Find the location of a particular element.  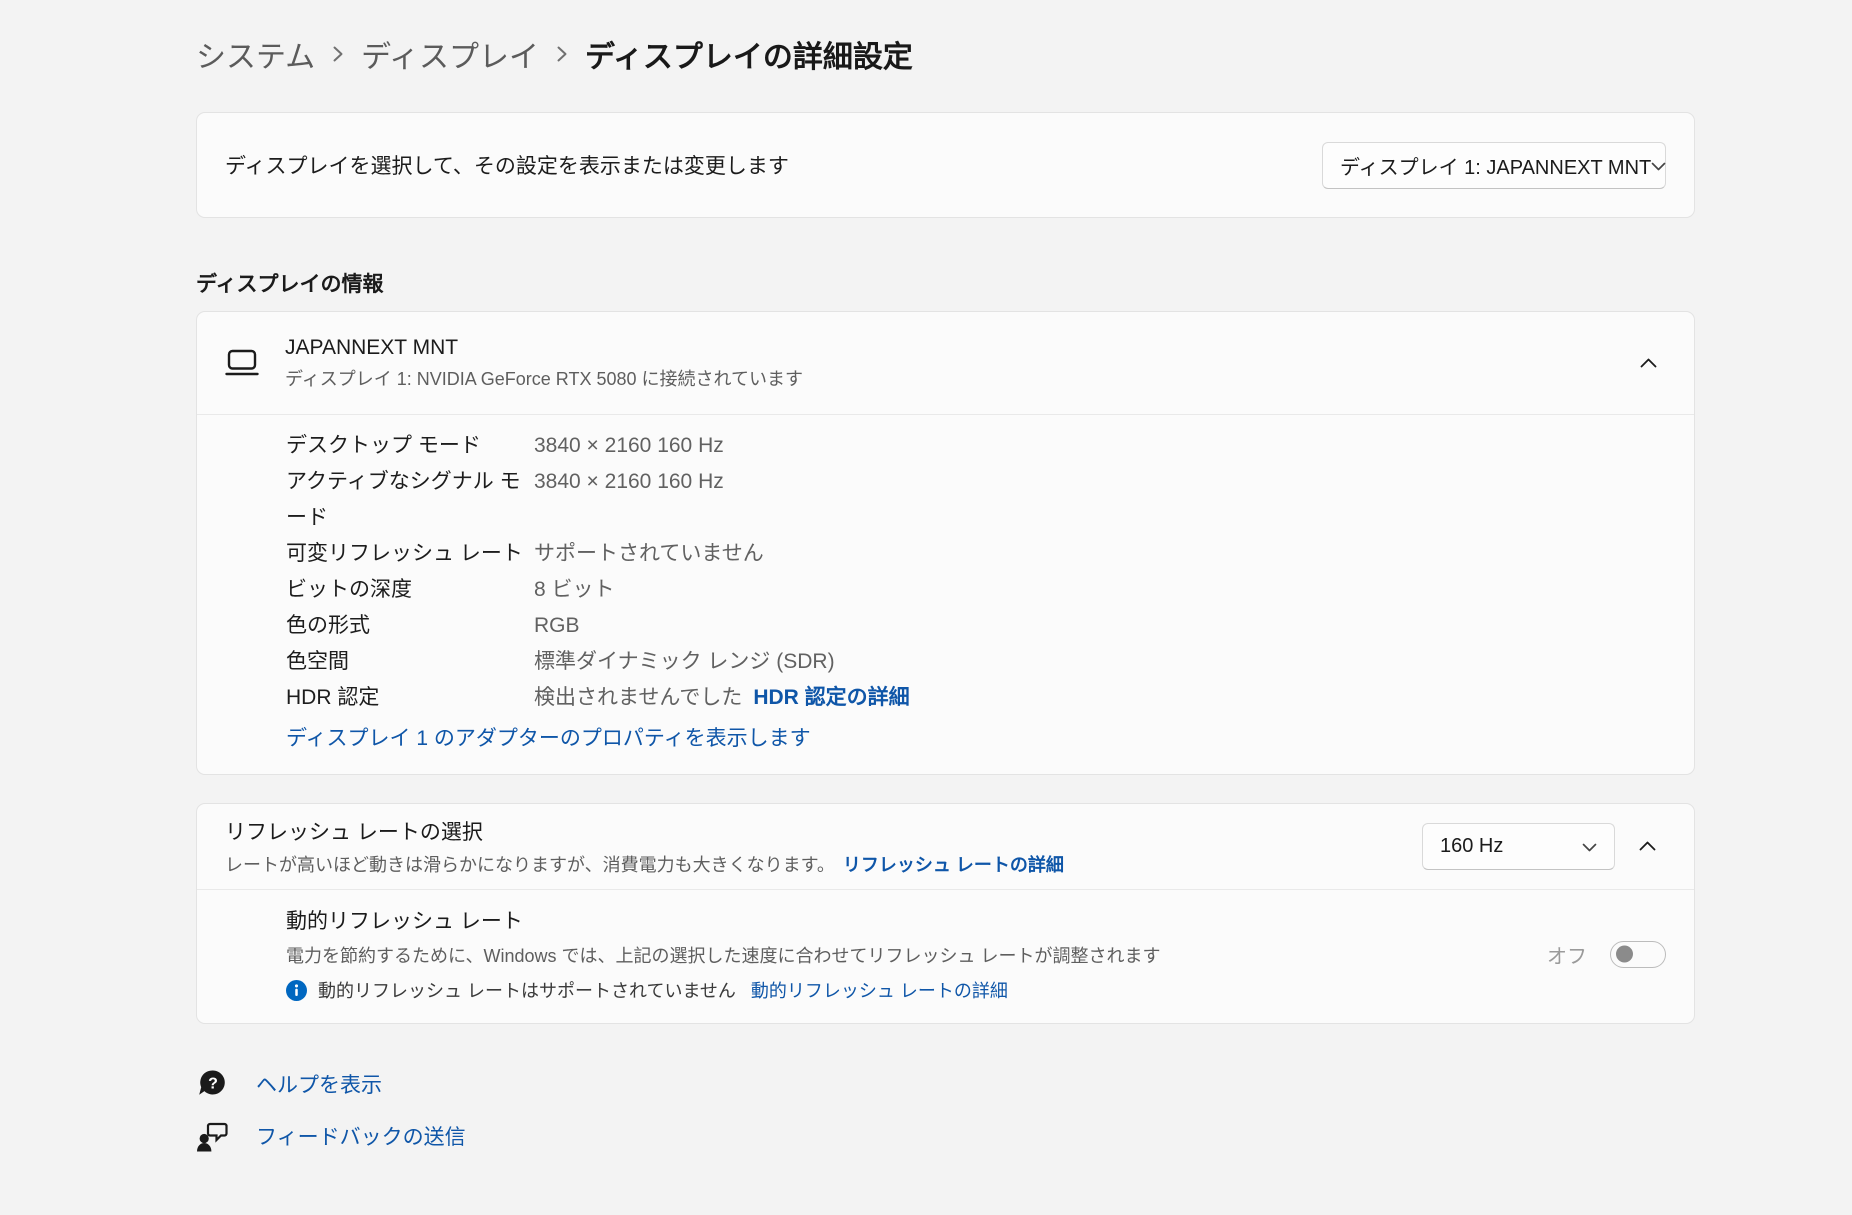

page-title: ディスプレイの詳細設定 is located at coordinates (749, 57).